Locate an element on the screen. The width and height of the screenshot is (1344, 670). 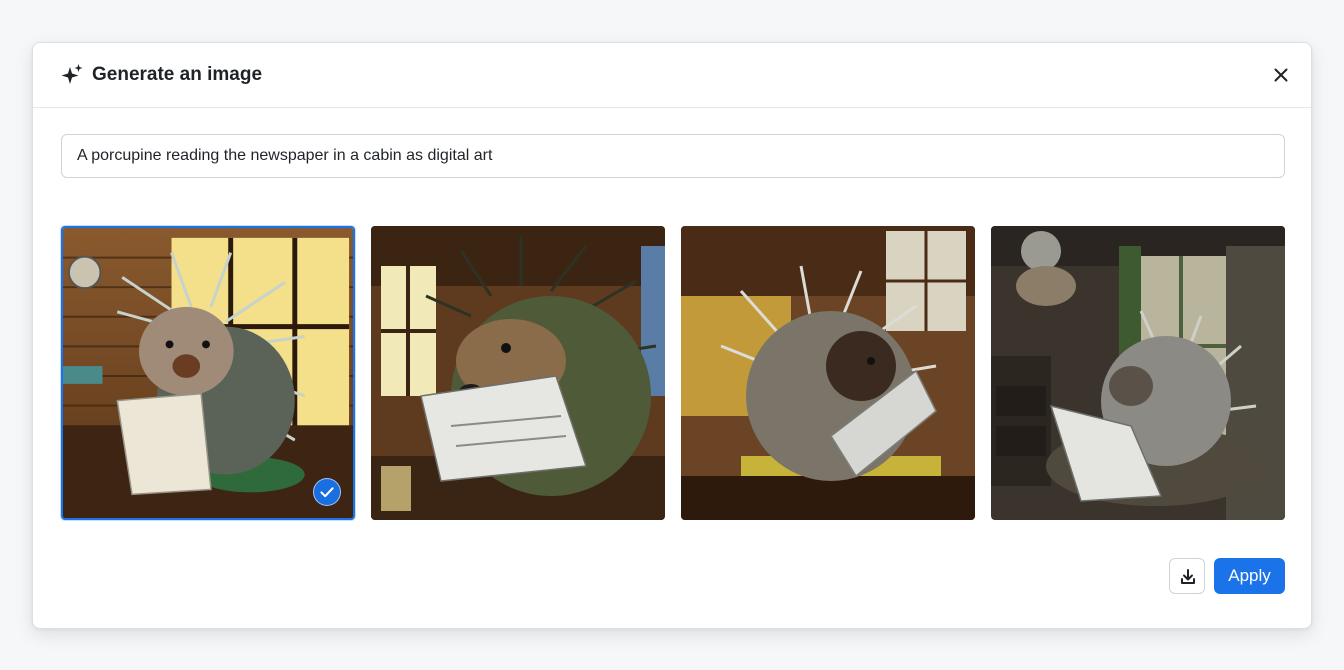
download-button is located at coordinates (1187, 576).